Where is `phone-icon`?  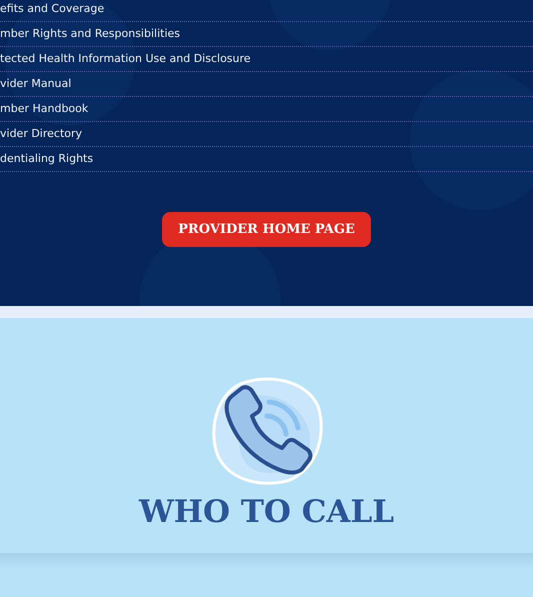 phone-icon is located at coordinates (267, 431).